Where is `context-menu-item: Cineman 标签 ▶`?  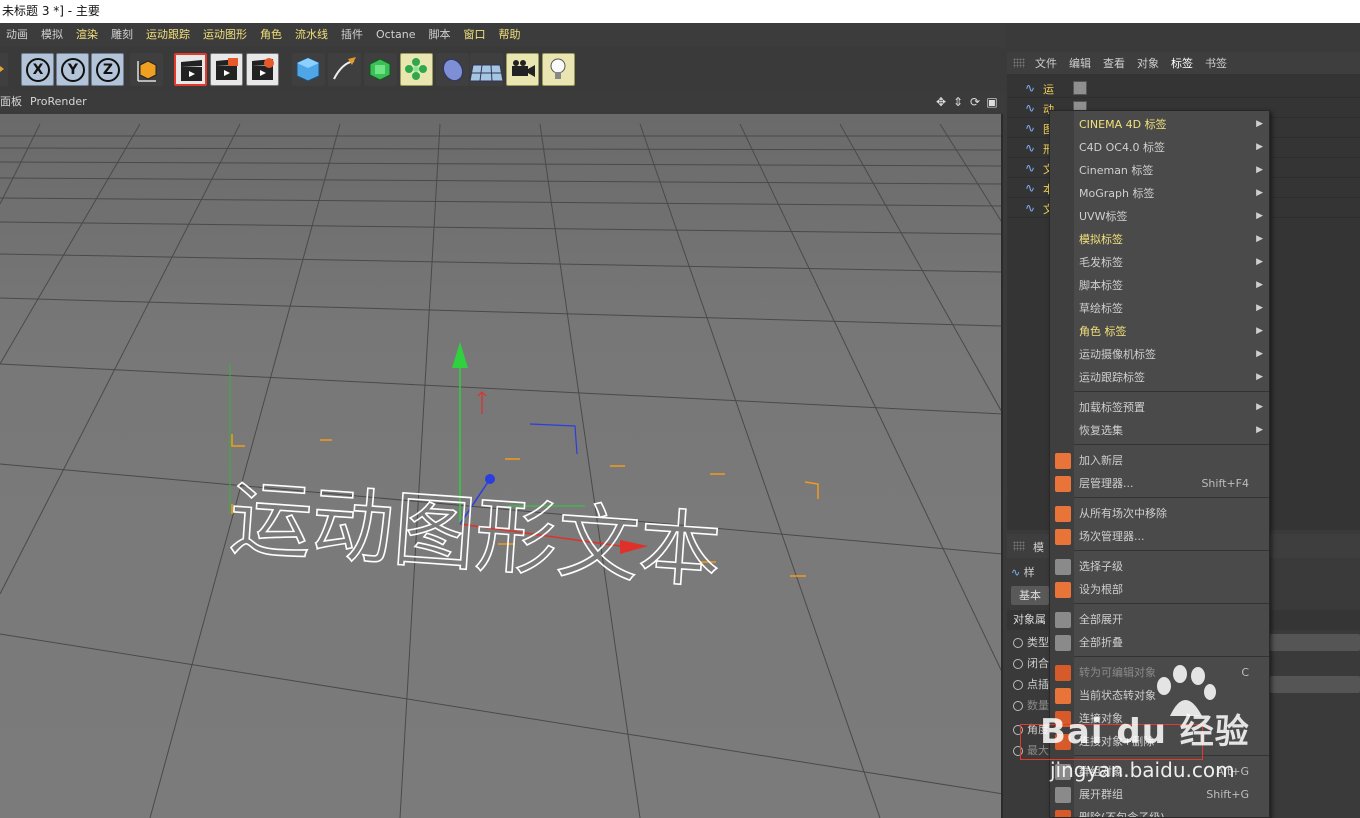
context-menu-item: Cineman 标签 ▶ is located at coordinates (1159, 170).